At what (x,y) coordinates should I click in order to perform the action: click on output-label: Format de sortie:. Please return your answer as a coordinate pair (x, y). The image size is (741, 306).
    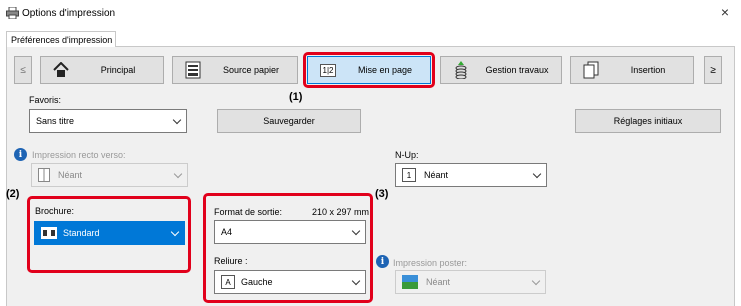
    Looking at the image, I should click on (248, 212).